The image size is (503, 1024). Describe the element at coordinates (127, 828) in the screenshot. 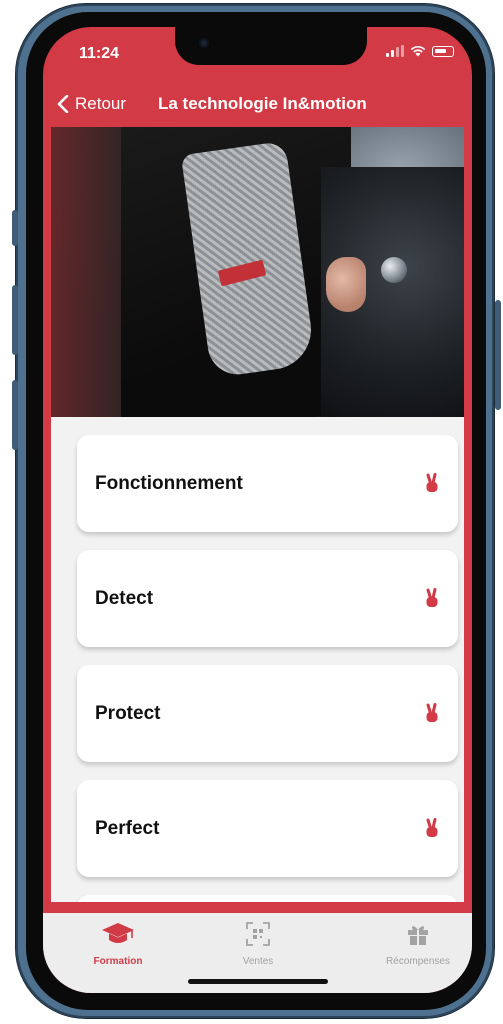

I see `module-label: Perfect` at that location.